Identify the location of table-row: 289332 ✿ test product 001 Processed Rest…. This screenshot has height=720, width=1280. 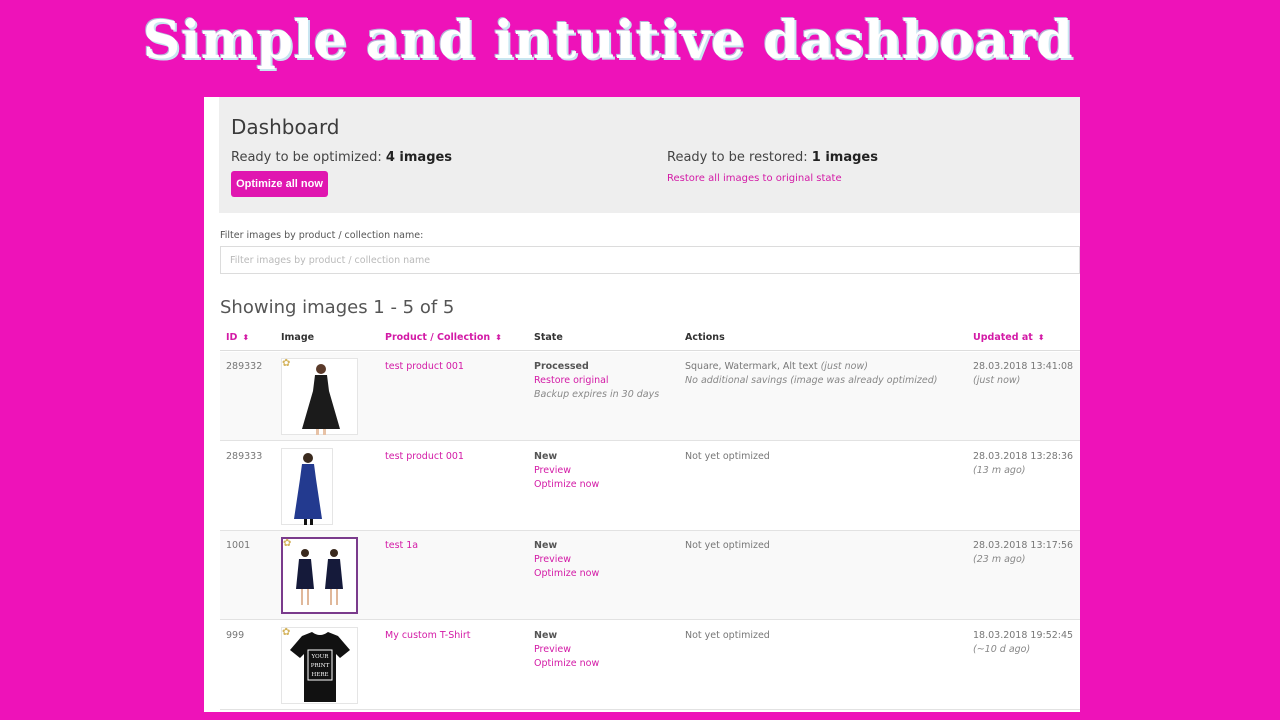
(650, 396).